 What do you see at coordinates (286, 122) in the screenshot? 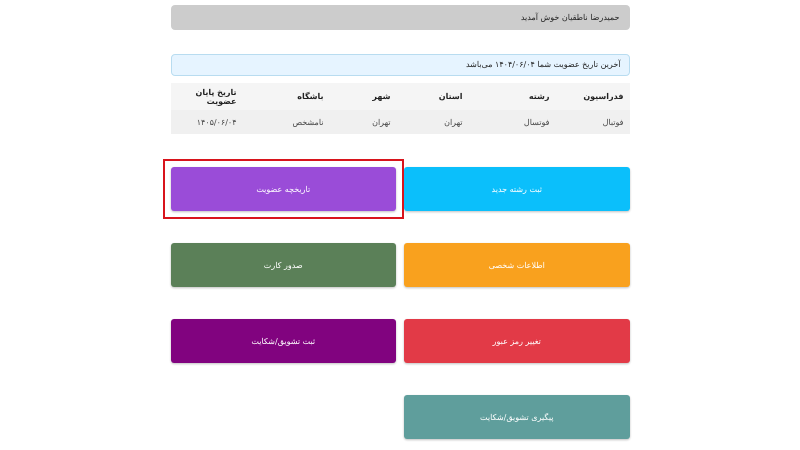
I see `table-cell: نامشخص` at bounding box center [286, 122].